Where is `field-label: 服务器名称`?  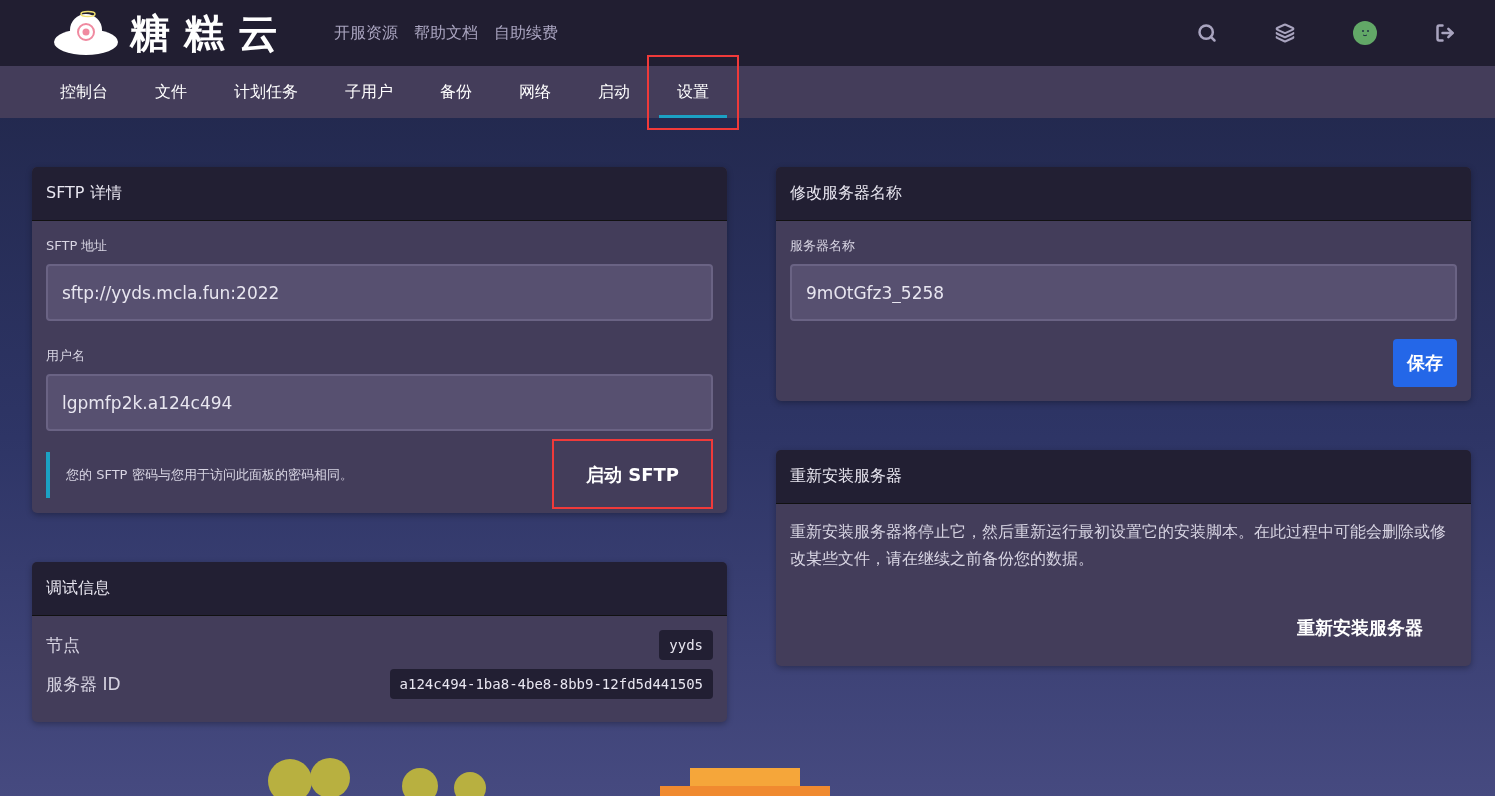
field-label: 服务器名称 is located at coordinates (823, 246).